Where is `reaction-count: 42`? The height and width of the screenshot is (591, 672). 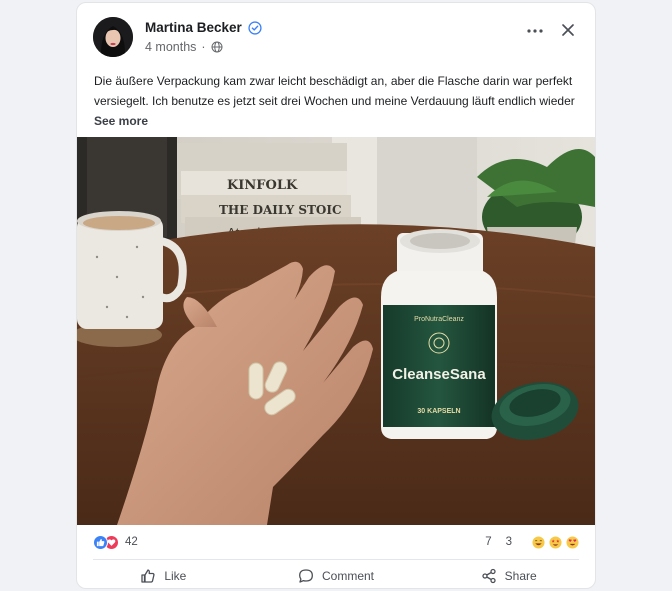 reaction-count: 42 is located at coordinates (131, 542).